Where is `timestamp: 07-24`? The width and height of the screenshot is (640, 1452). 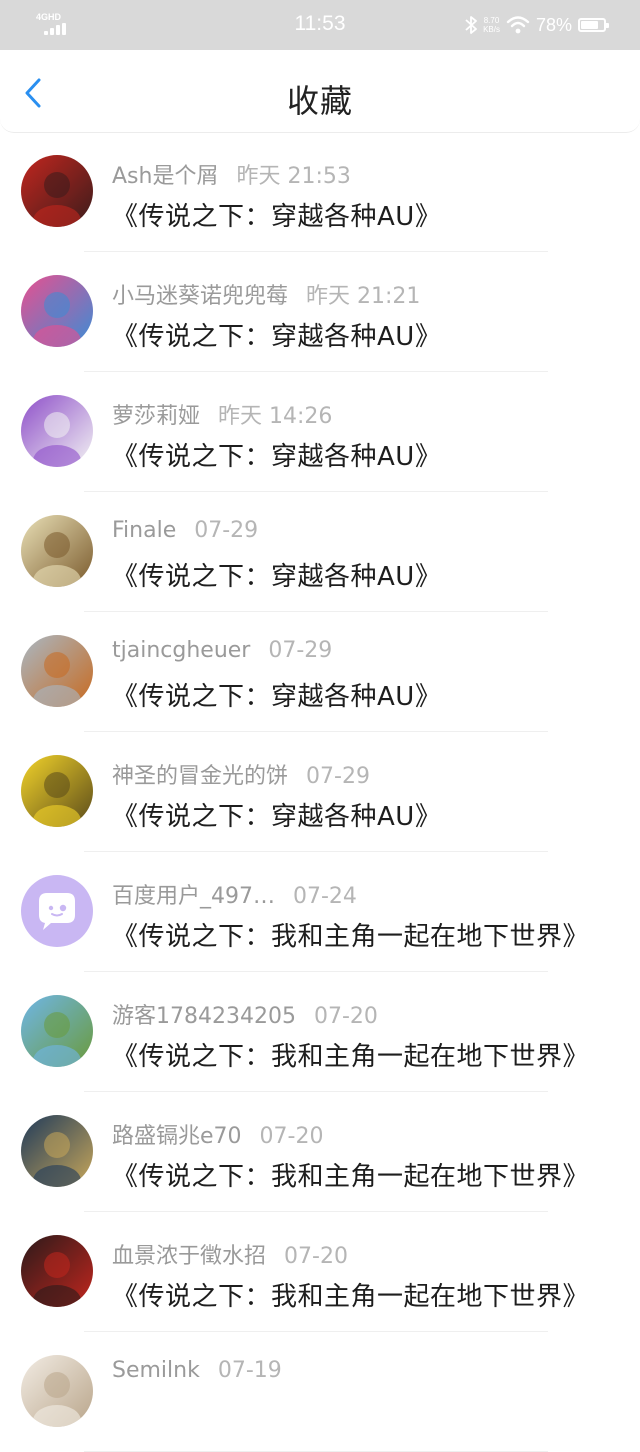
timestamp: 07-24 is located at coordinates (325, 896).